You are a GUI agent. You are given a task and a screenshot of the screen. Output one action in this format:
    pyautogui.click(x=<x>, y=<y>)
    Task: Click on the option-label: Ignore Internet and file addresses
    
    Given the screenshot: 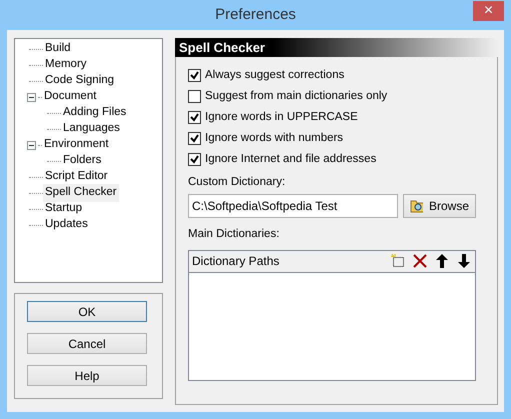 What is the action you would take?
    pyautogui.click(x=290, y=159)
    